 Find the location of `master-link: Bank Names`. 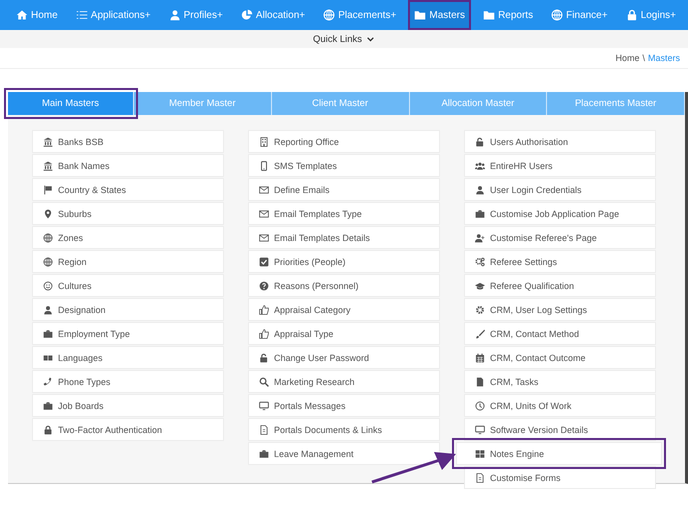

master-link: Bank Names is located at coordinates (128, 165).